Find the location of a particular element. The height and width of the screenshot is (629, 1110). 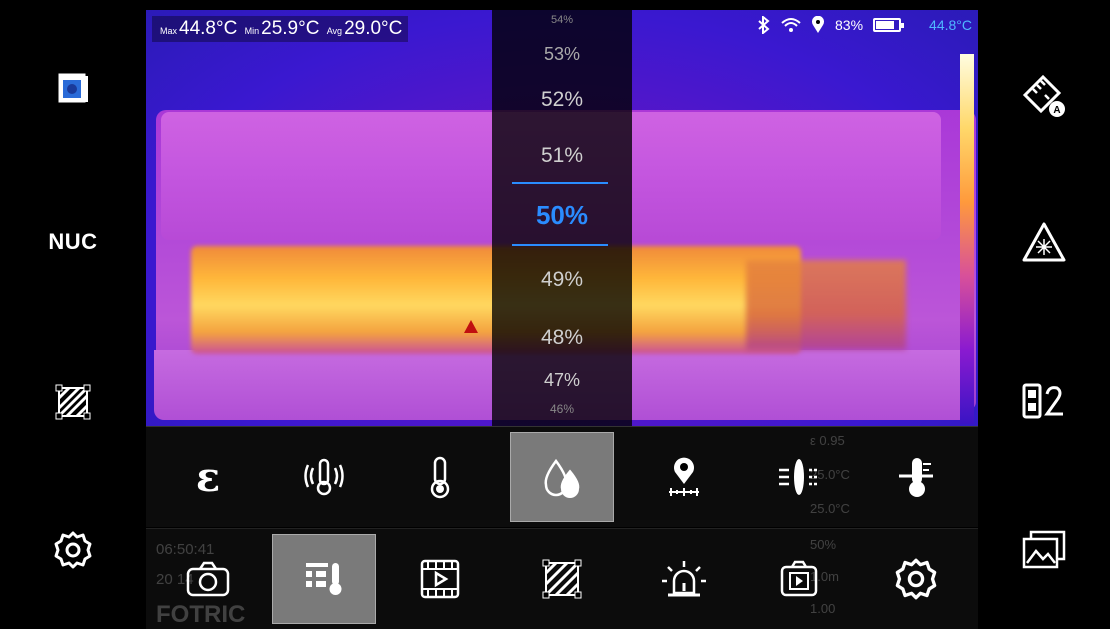

emissivity-symbol: ε is located at coordinates (208, 477).